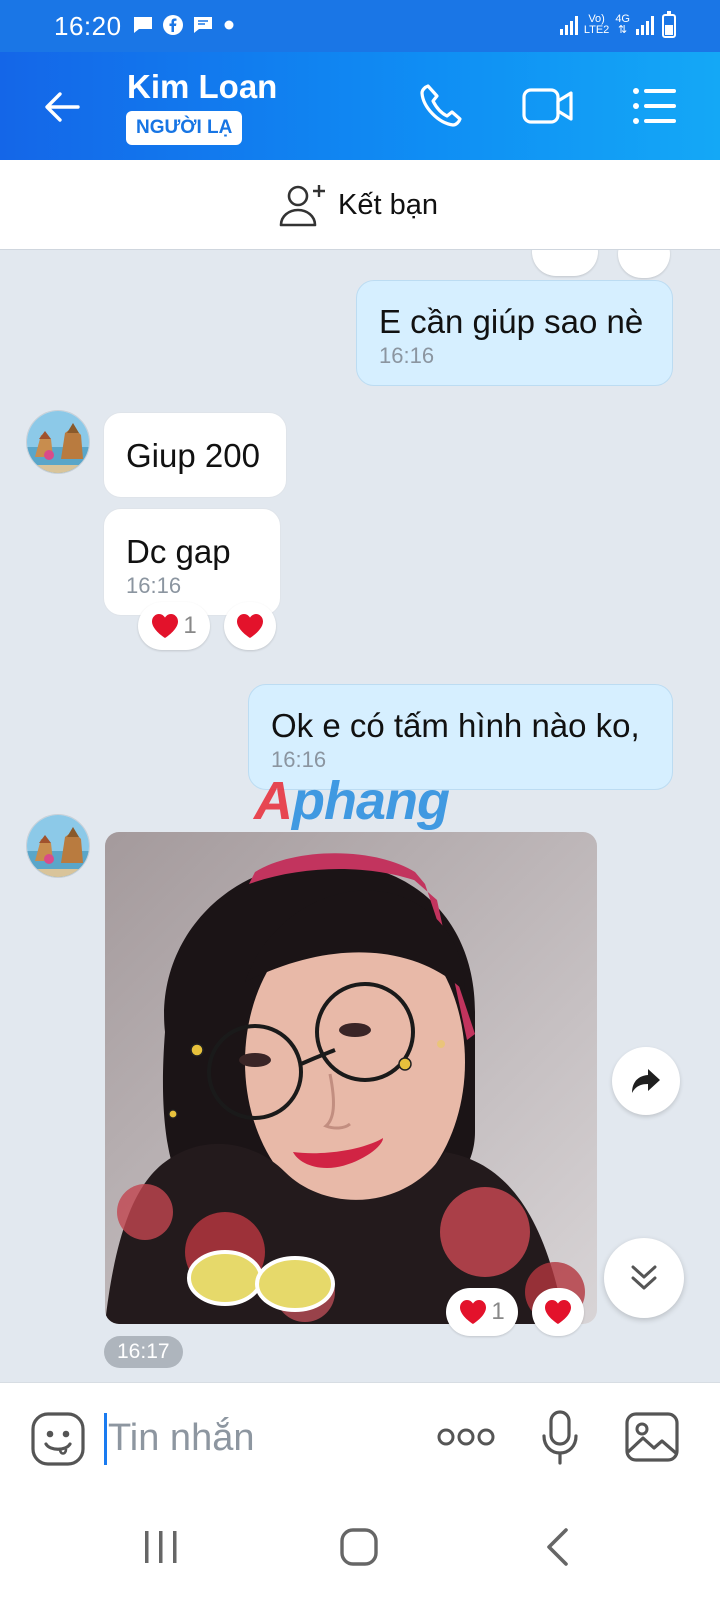  Describe the element at coordinates (229, 25) in the screenshot. I see `dot-icon` at that location.